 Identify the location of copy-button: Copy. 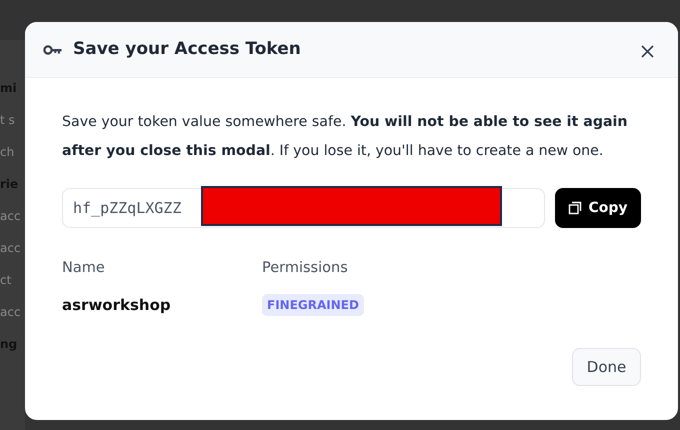
(598, 208).